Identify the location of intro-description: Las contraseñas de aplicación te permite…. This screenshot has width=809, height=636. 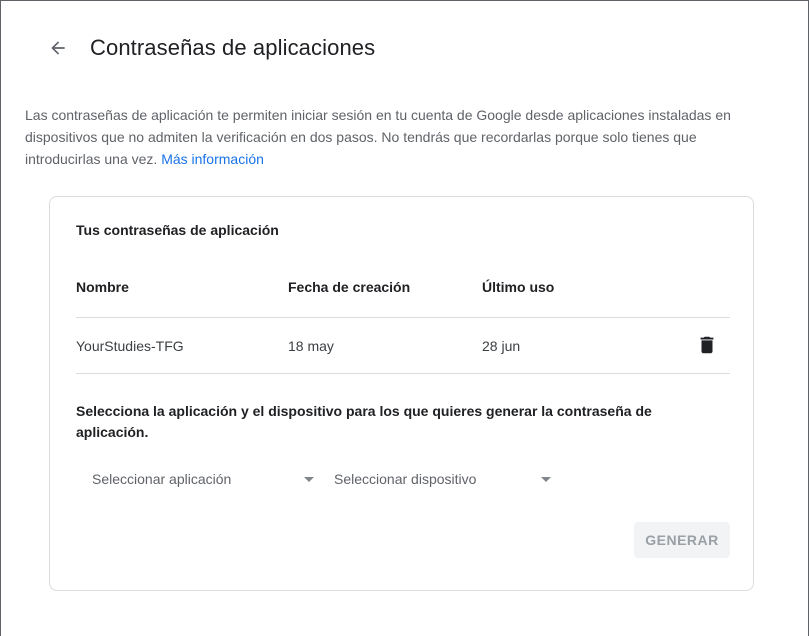
(385, 137).